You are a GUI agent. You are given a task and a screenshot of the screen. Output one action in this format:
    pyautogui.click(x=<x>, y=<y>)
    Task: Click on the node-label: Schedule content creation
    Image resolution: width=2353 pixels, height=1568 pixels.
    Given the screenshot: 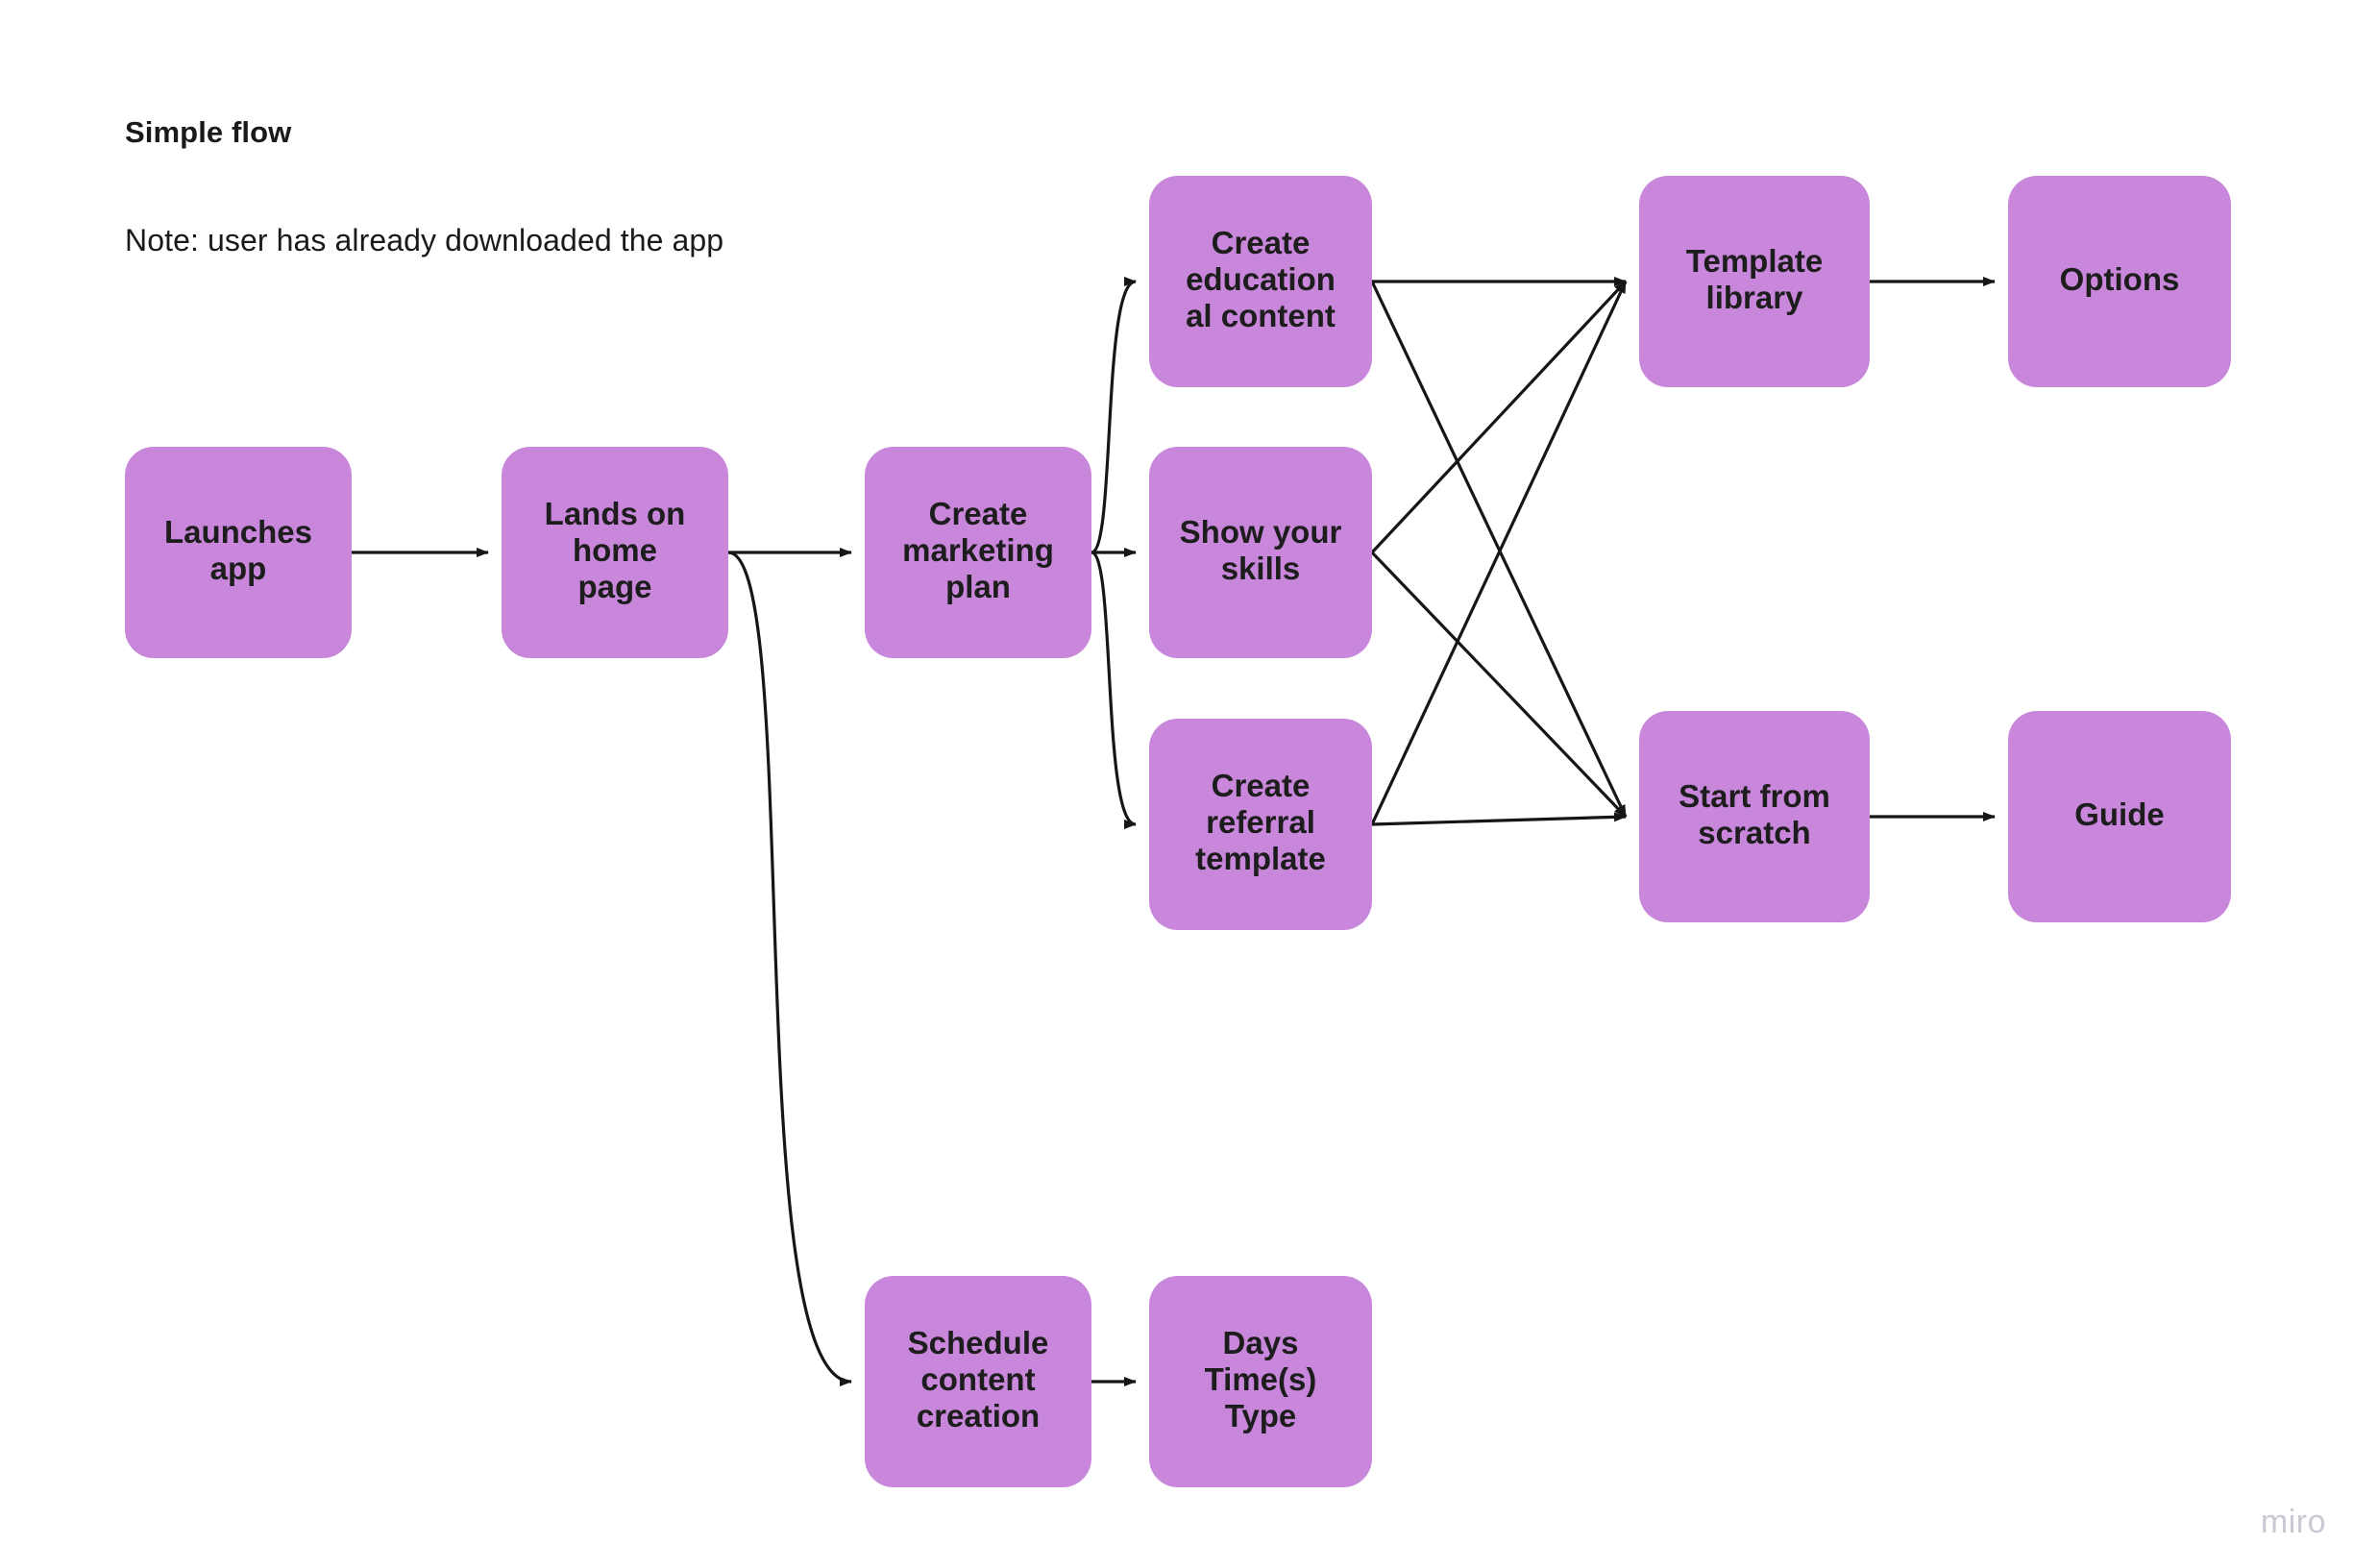 What is the action you would take?
    pyautogui.click(x=978, y=1379)
    